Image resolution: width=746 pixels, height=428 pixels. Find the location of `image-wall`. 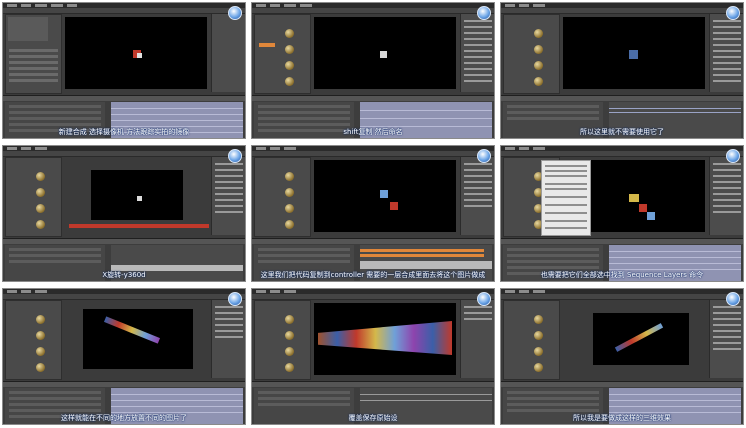

image-wall is located at coordinates (385, 338).